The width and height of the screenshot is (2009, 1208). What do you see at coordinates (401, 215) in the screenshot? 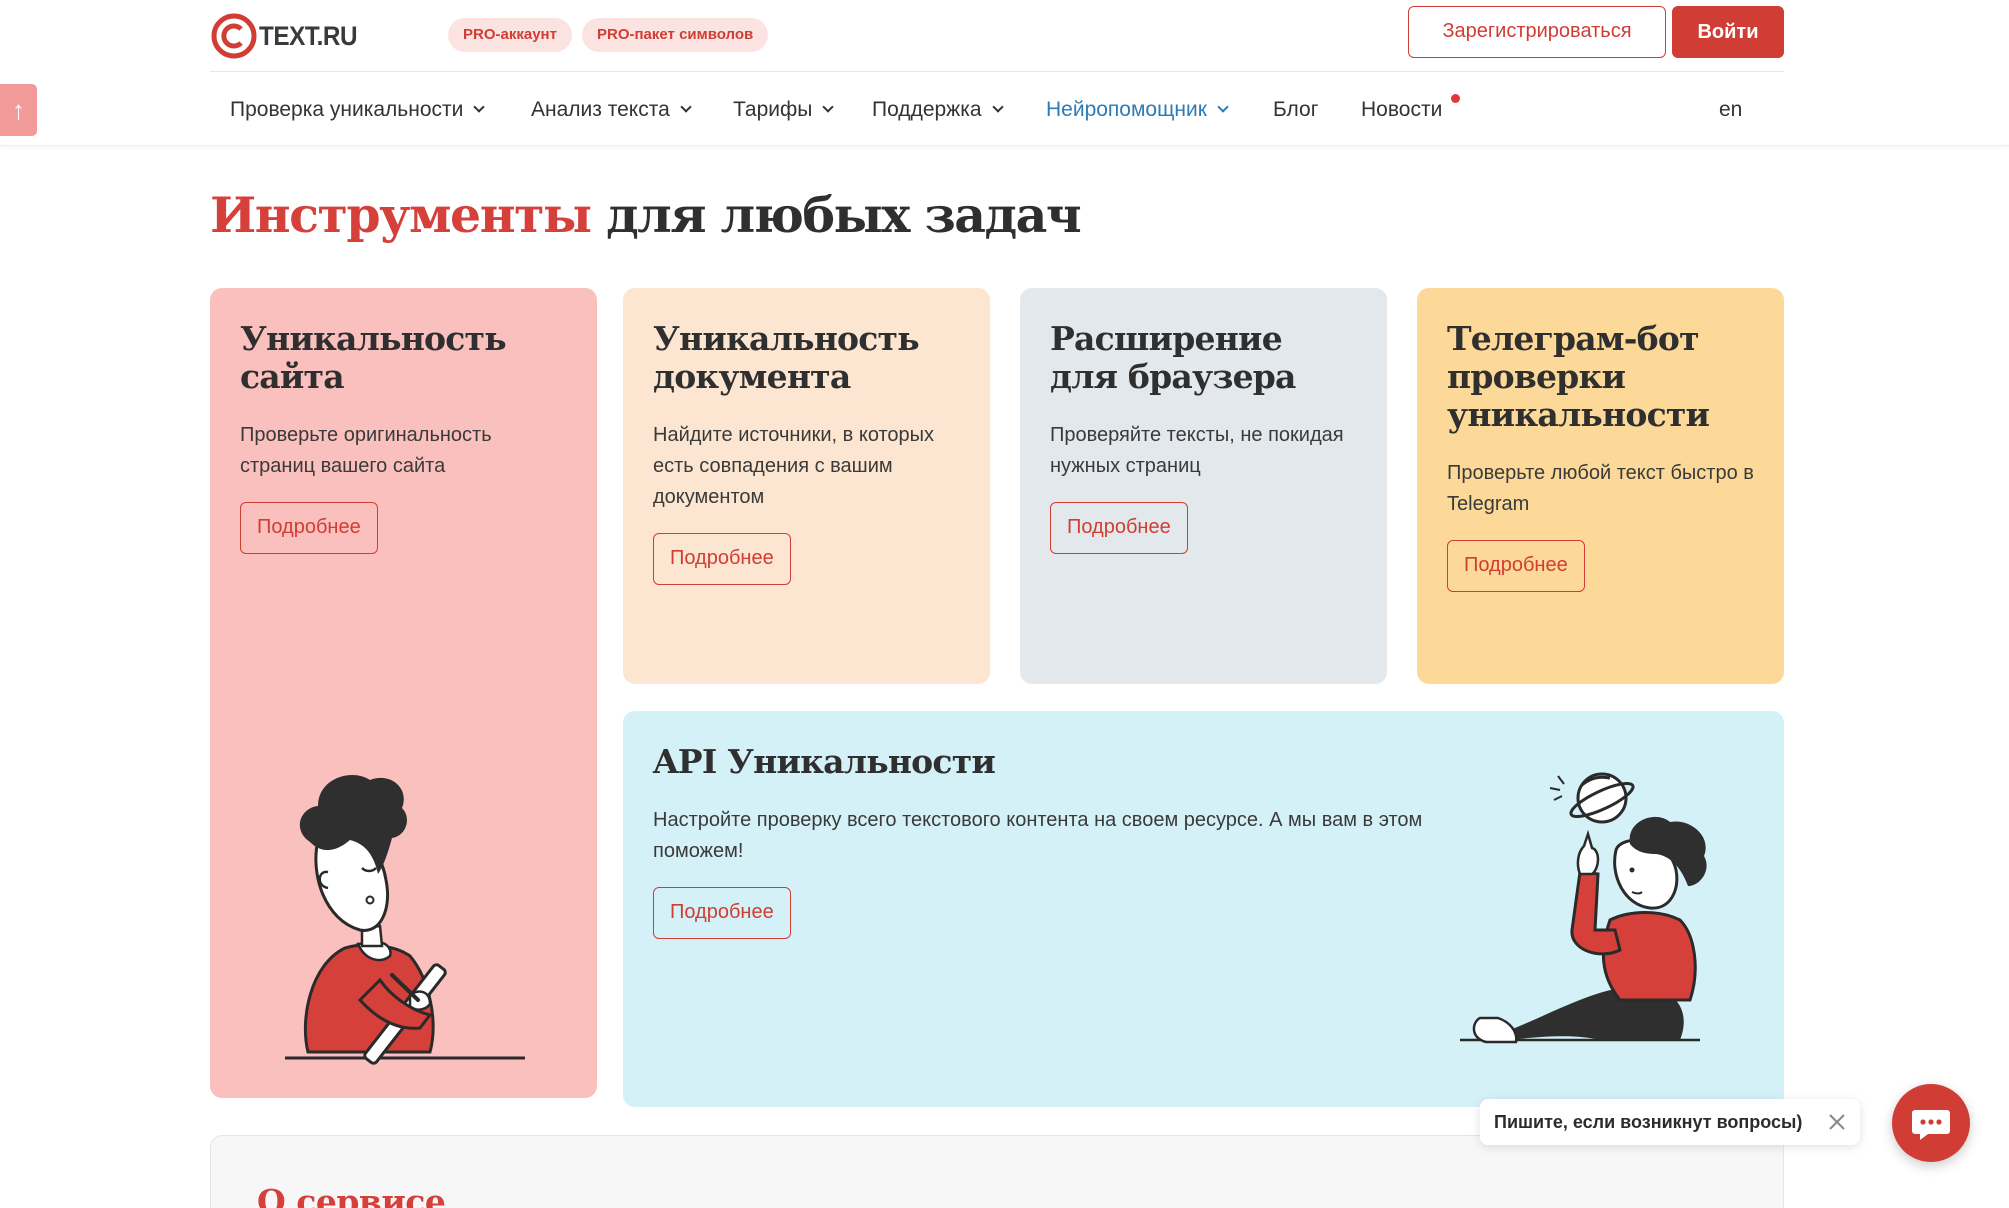
I see `page-title-accent: Инструменты` at bounding box center [401, 215].